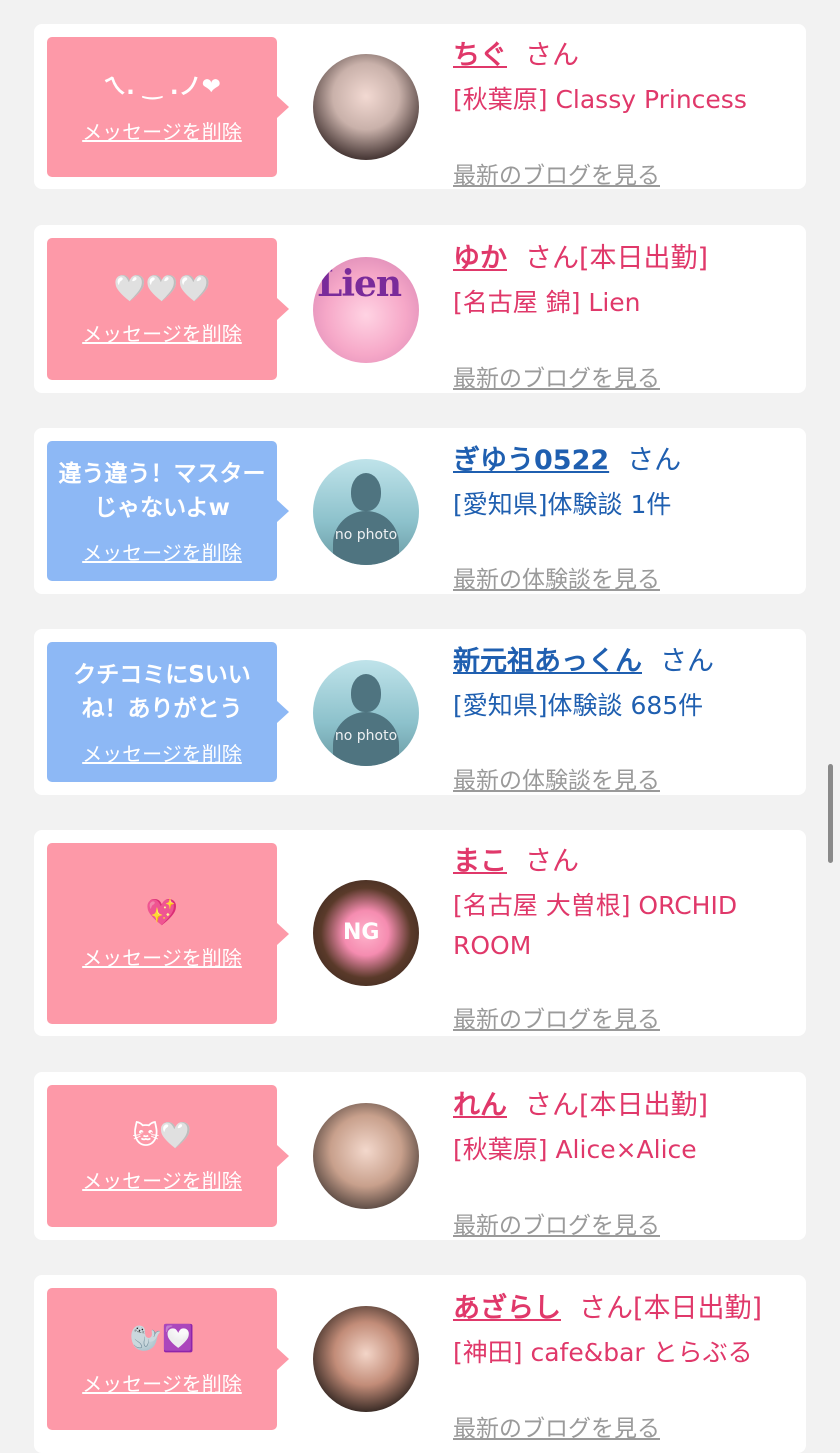  What do you see at coordinates (168, 107) in the screenshot?
I see `message-bubble: ㄟ. ‿ .ノ❤ メッセージを削除` at bounding box center [168, 107].